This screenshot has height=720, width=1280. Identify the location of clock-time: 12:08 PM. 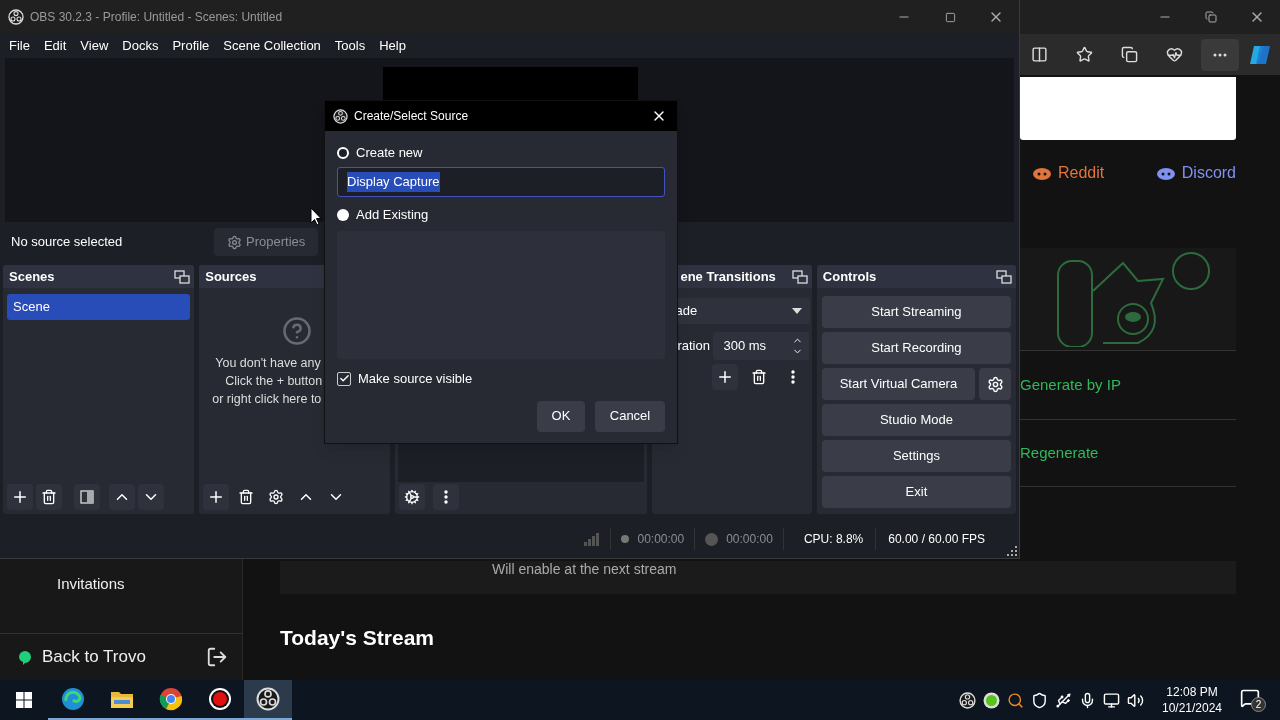
(1192, 692).